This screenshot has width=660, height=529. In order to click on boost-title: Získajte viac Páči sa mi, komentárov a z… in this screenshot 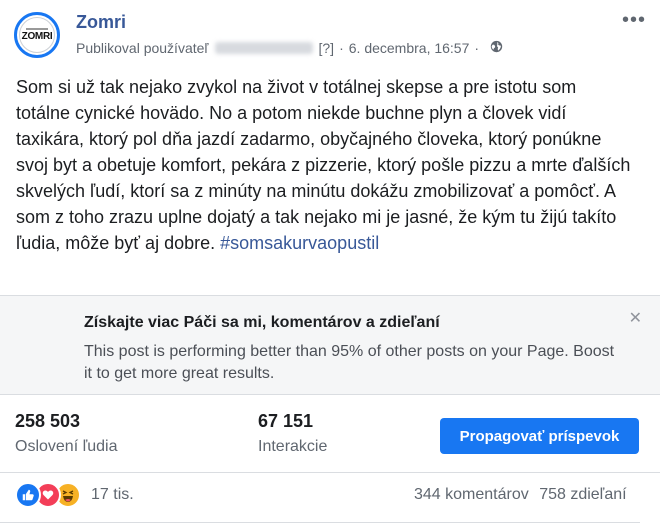, I will do `click(262, 322)`.